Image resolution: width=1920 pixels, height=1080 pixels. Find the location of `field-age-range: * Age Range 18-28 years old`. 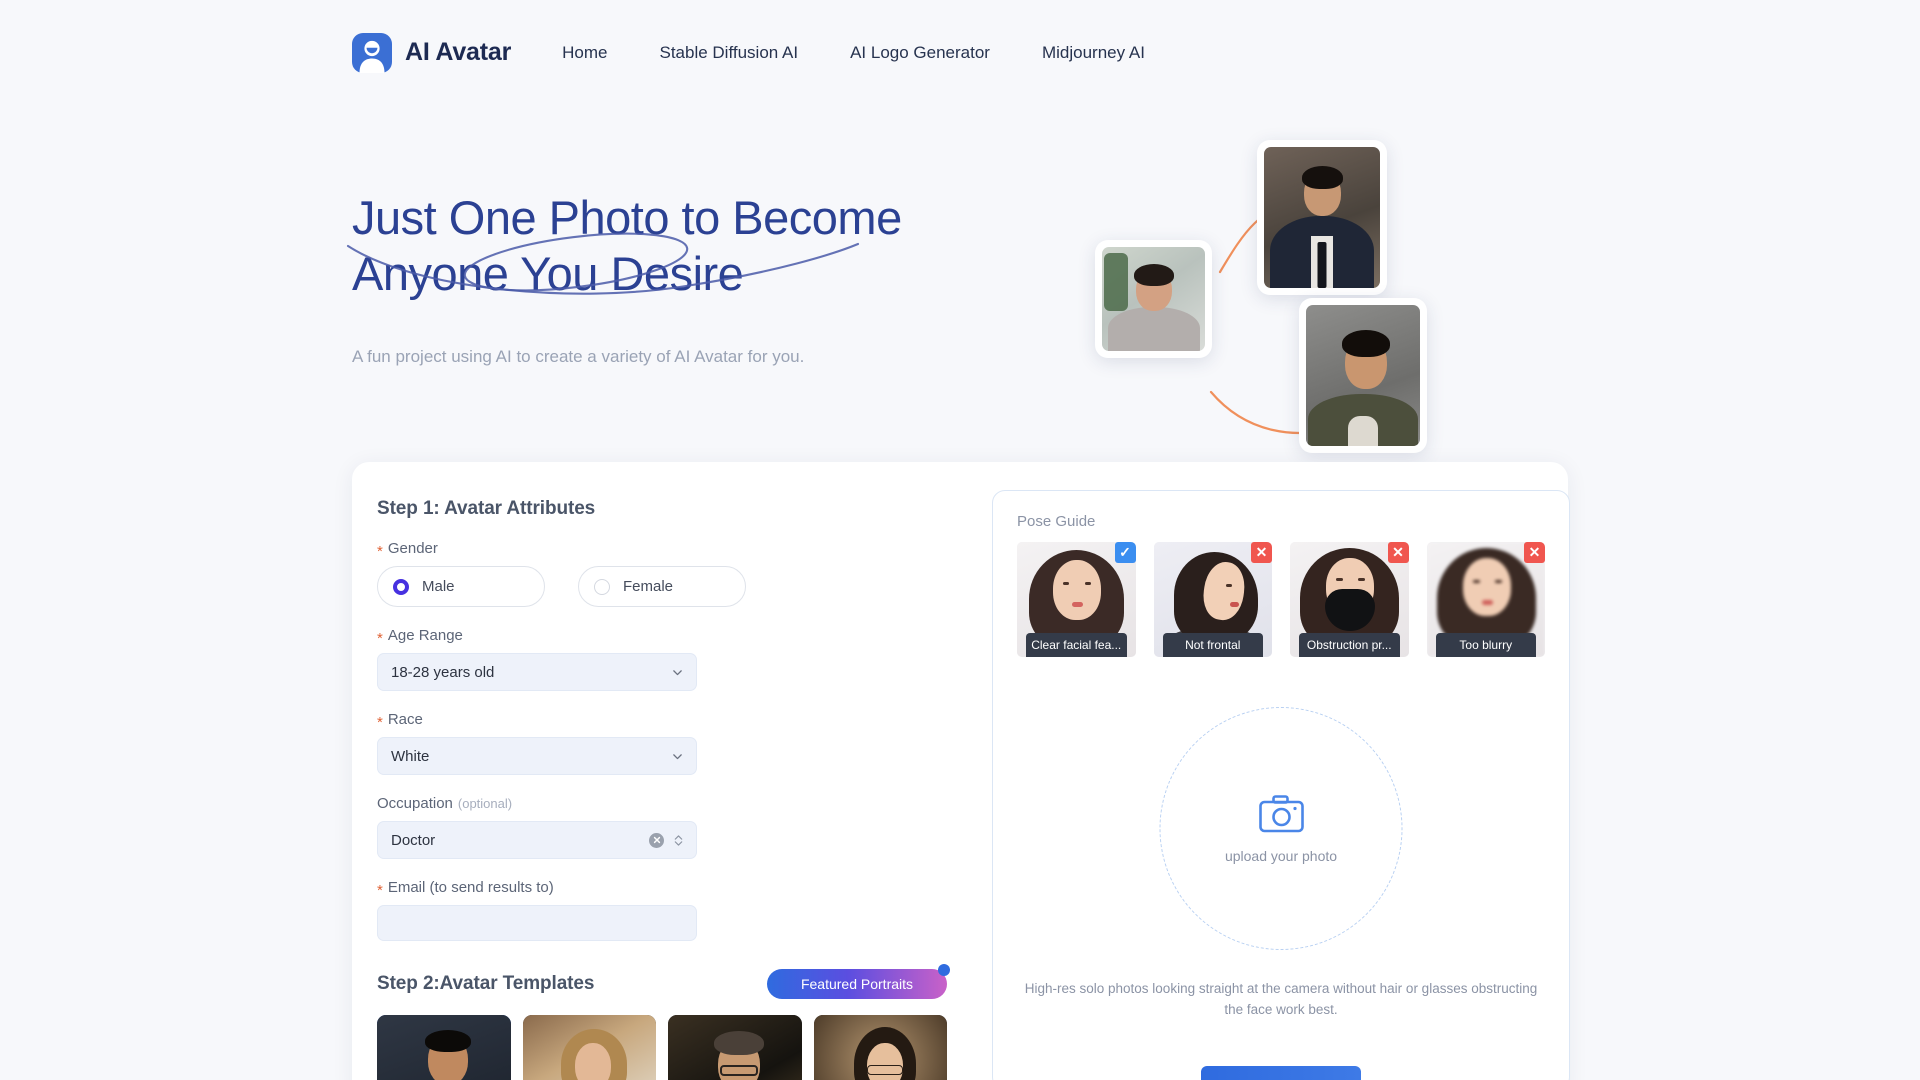

field-age-range: * Age Range 18-28 years old is located at coordinates (662, 659).